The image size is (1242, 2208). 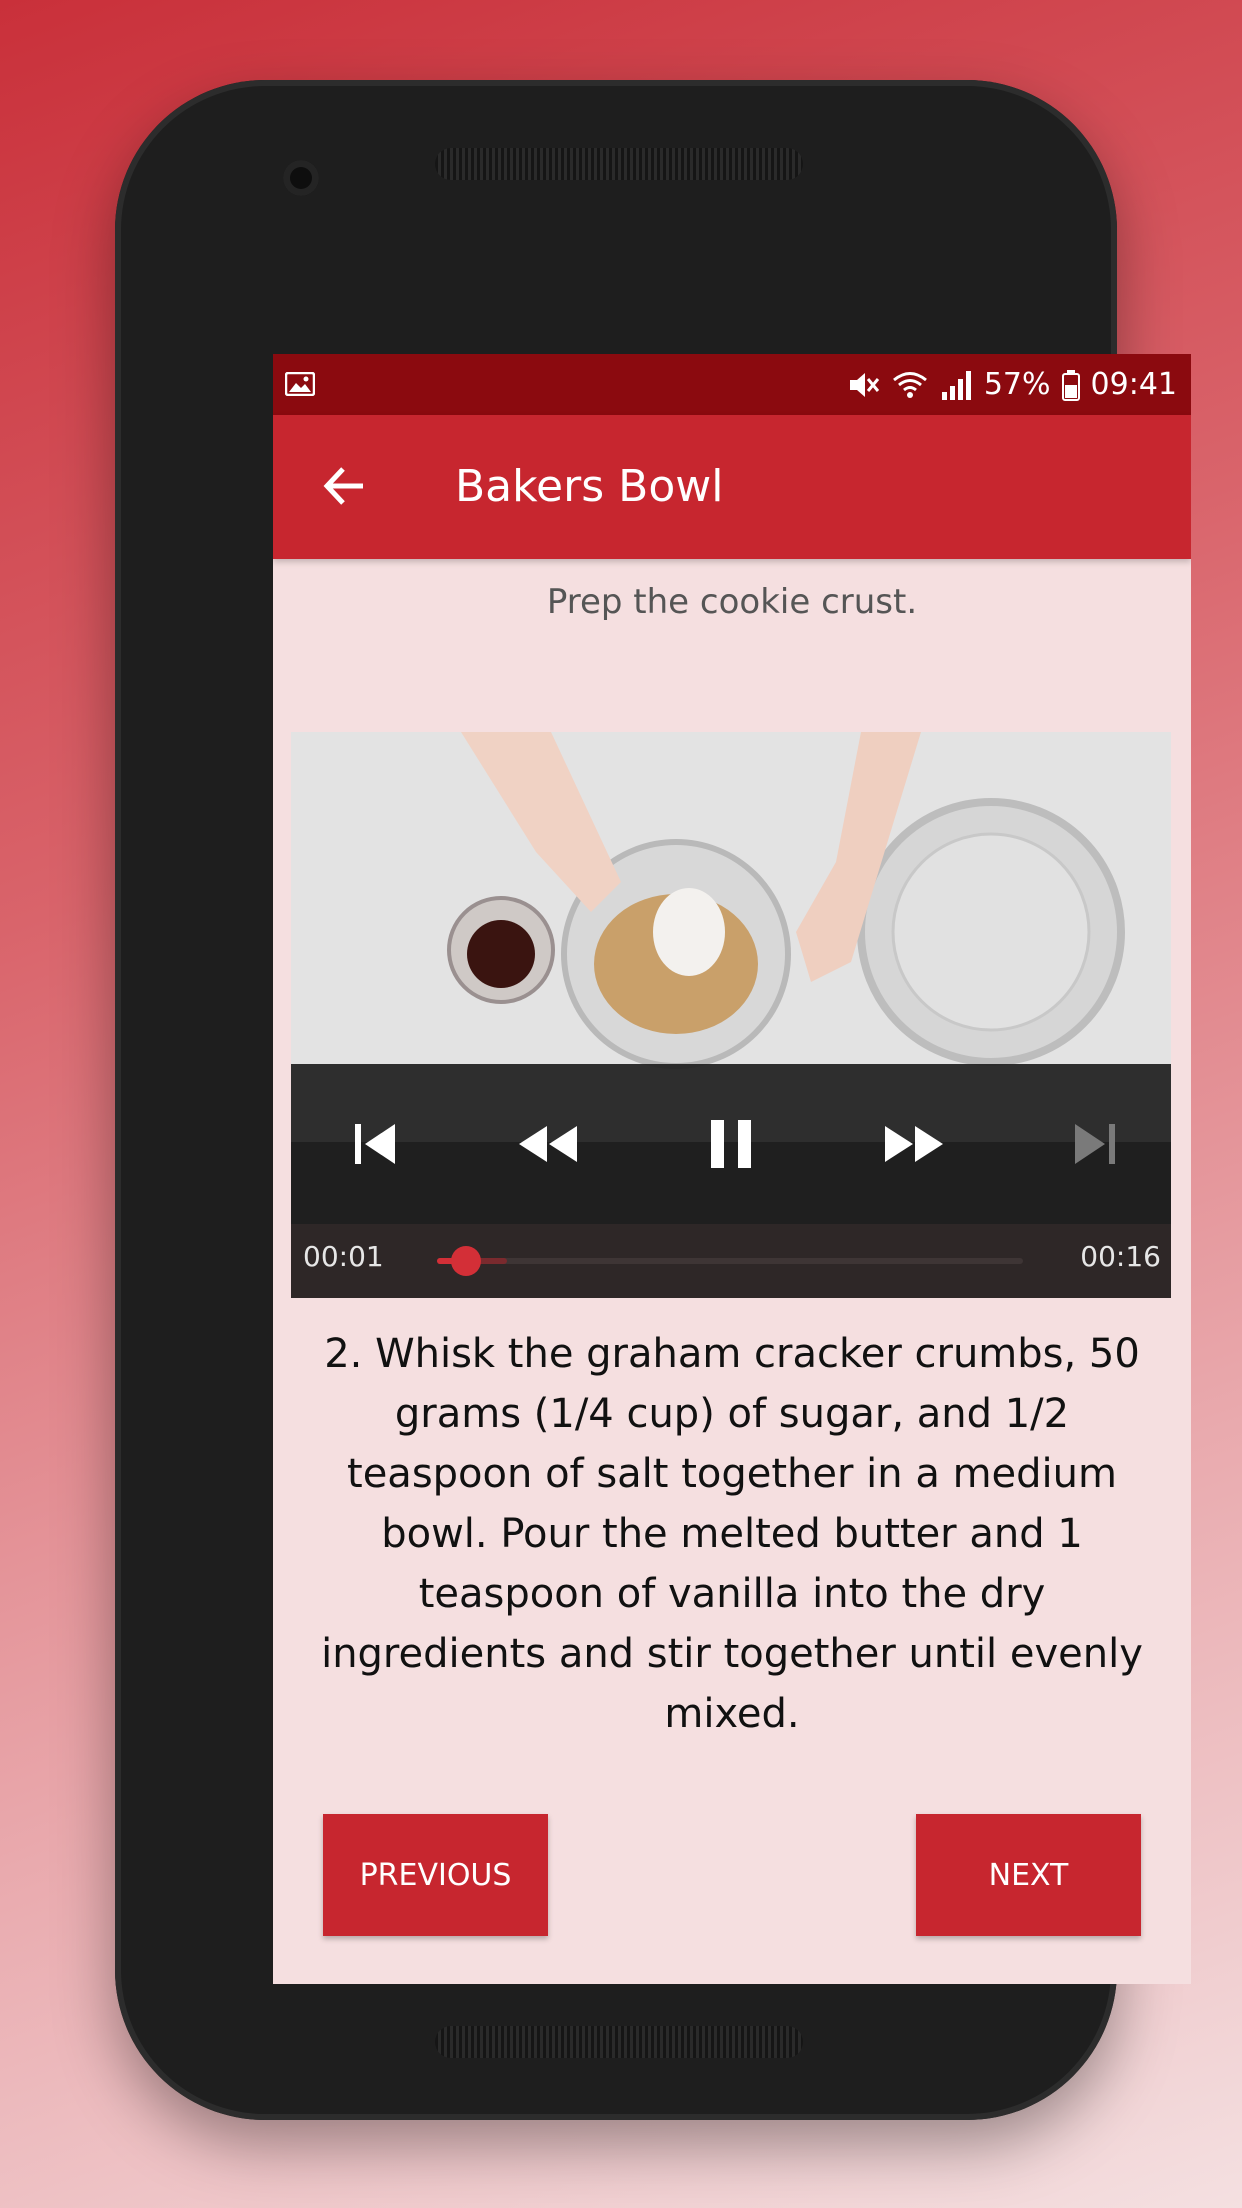 I want to click on battery-percentage: 57%, so click(x=1017, y=384).